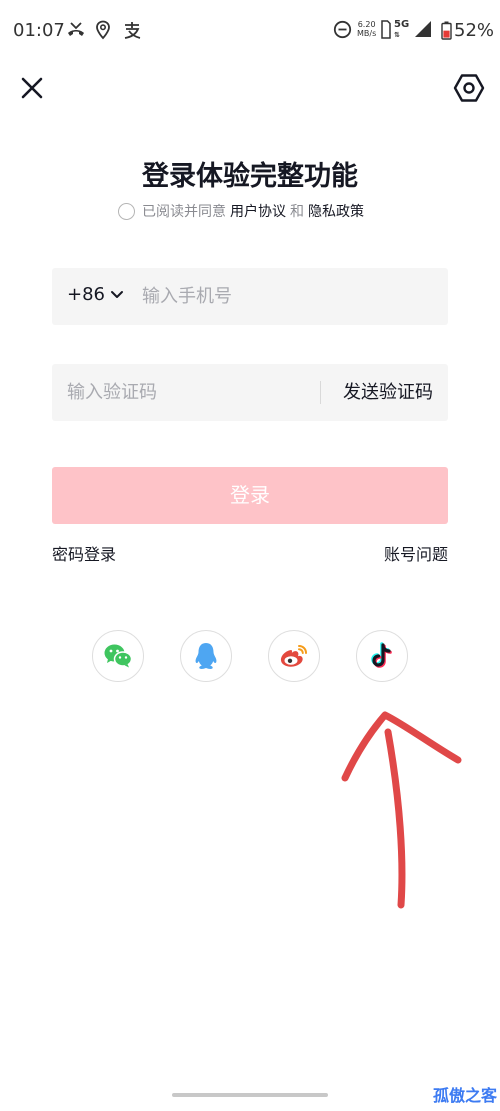 Image resolution: width=500 pixels, height=1111 pixels. I want to click on login-button: 登录, so click(250, 495).